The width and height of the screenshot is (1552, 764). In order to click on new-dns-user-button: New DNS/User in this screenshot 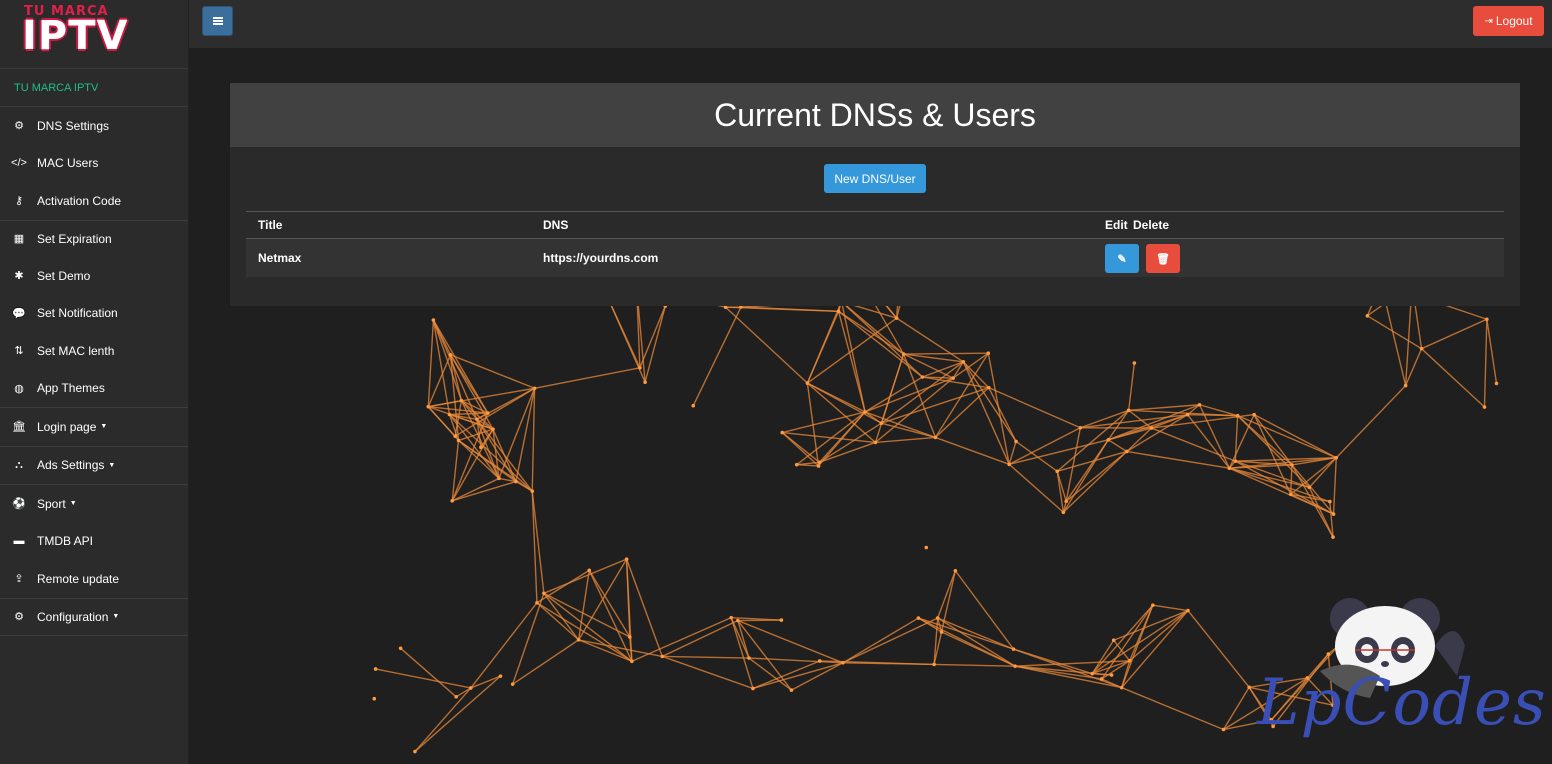, I will do `click(875, 178)`.